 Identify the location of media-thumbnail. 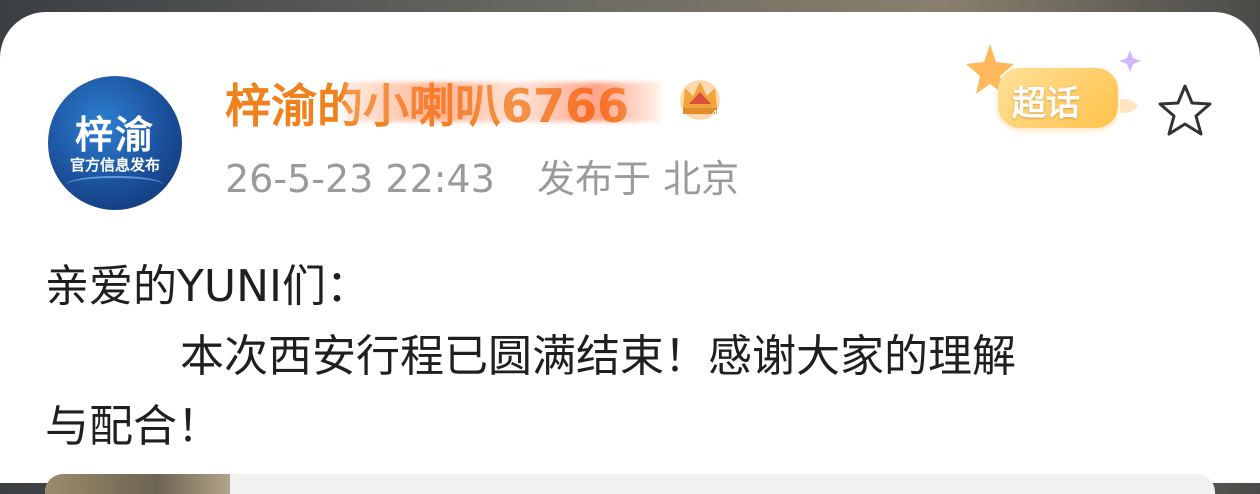
(137, 484).